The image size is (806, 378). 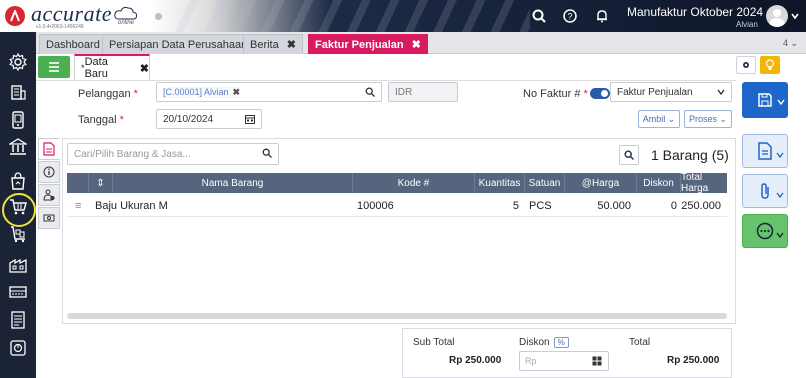 What do you see at coordinates (777, 16) in the screenshot?
I see `avatar` at bounding box center [777, 16].